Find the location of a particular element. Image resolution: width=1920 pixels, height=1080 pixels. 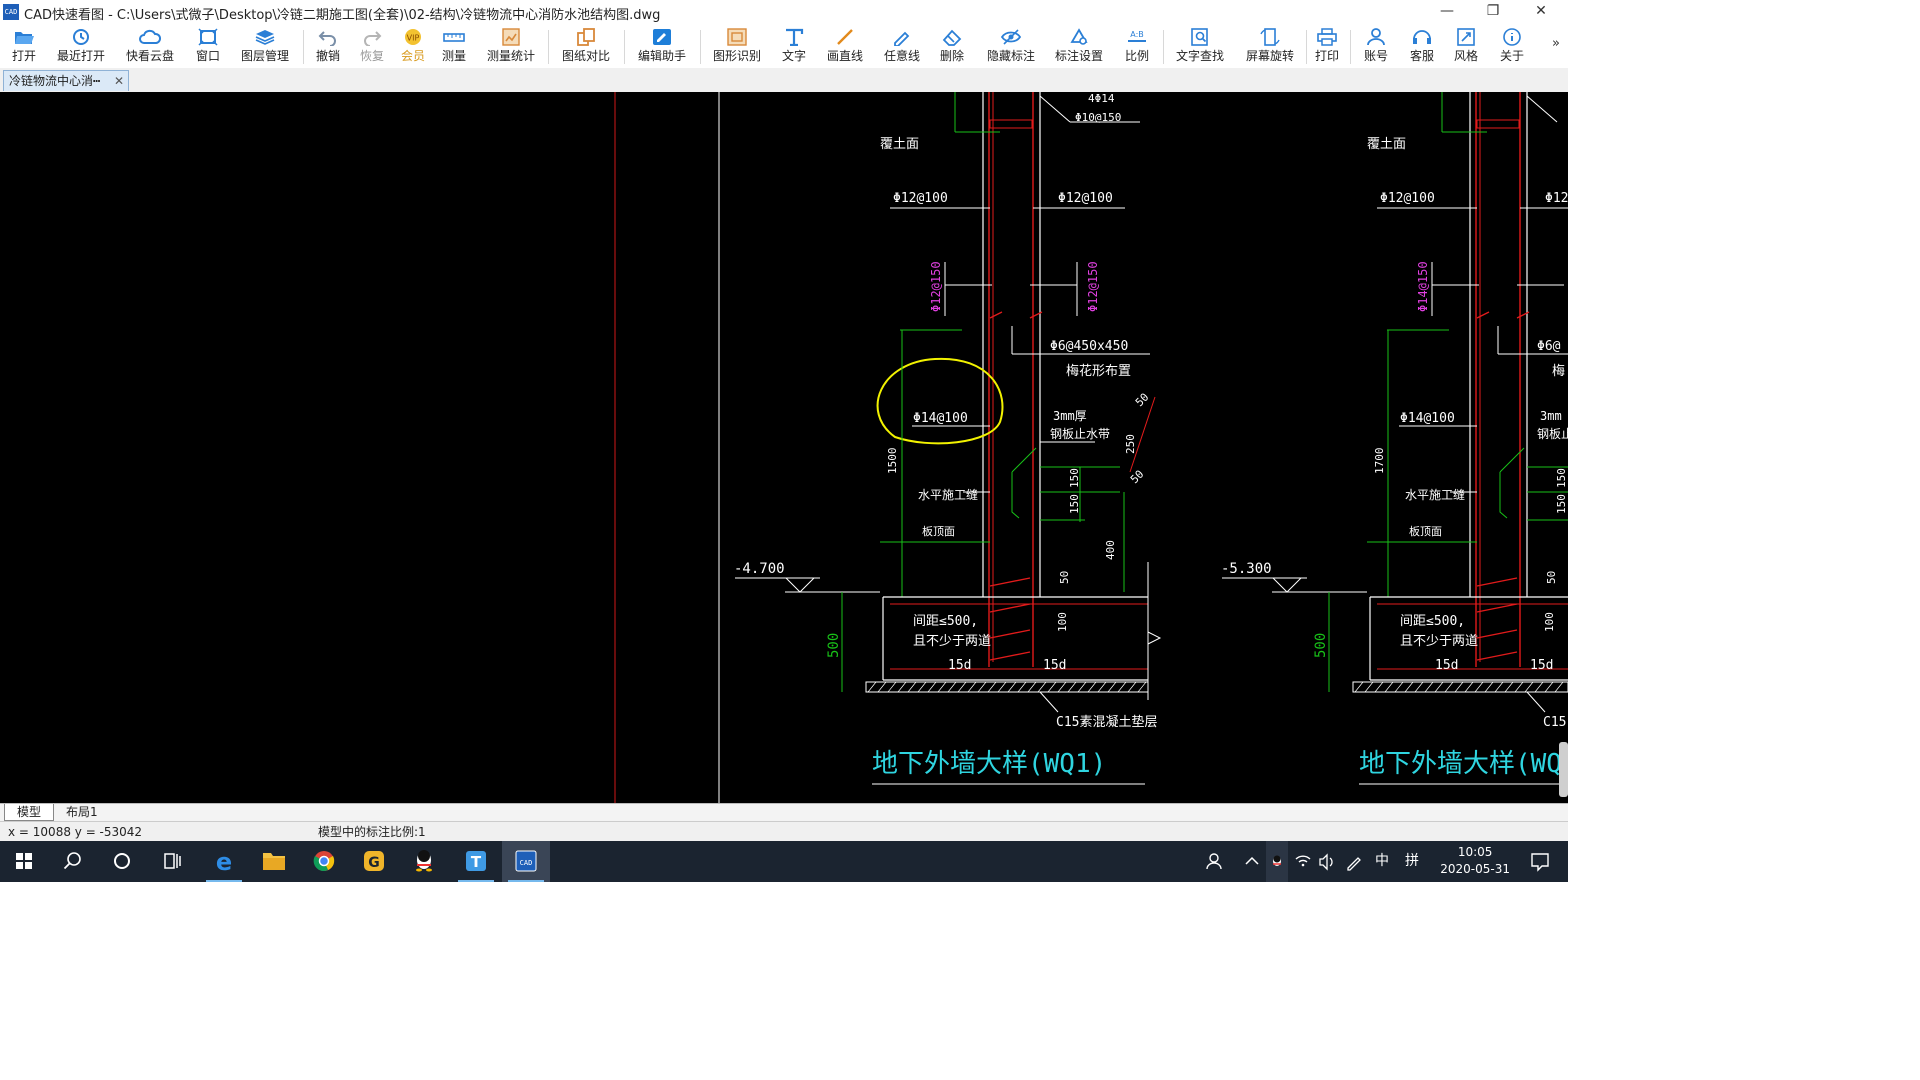

svg-text: T is located at coordinates (476, 862).